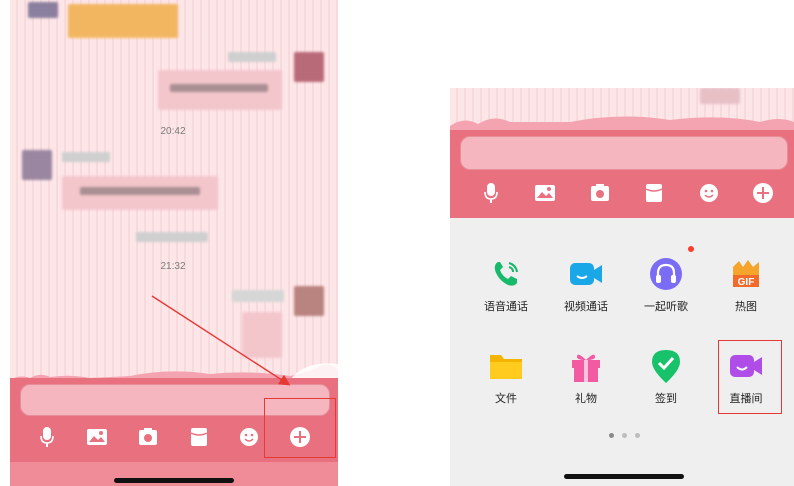 The height and width of the screenshot is (486, 794). What do you see at coordinates (506, 307) in the screenshot?
I see `app-label: 语音通话` at bounding box center [506, 307].